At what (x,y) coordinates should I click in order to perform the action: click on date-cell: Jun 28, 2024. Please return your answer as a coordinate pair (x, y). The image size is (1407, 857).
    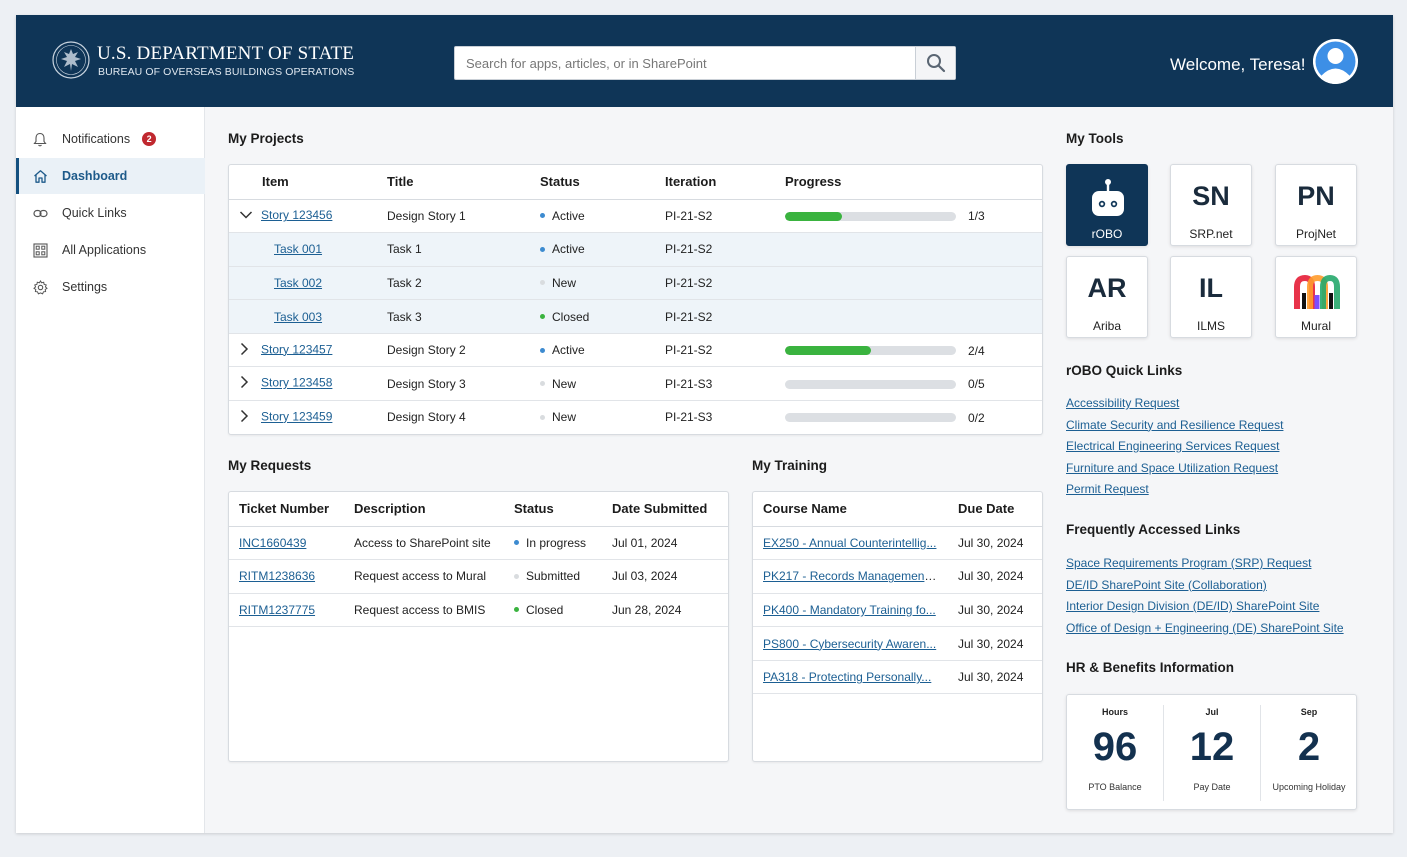
    Looking at the image, I should click on (665, 610).